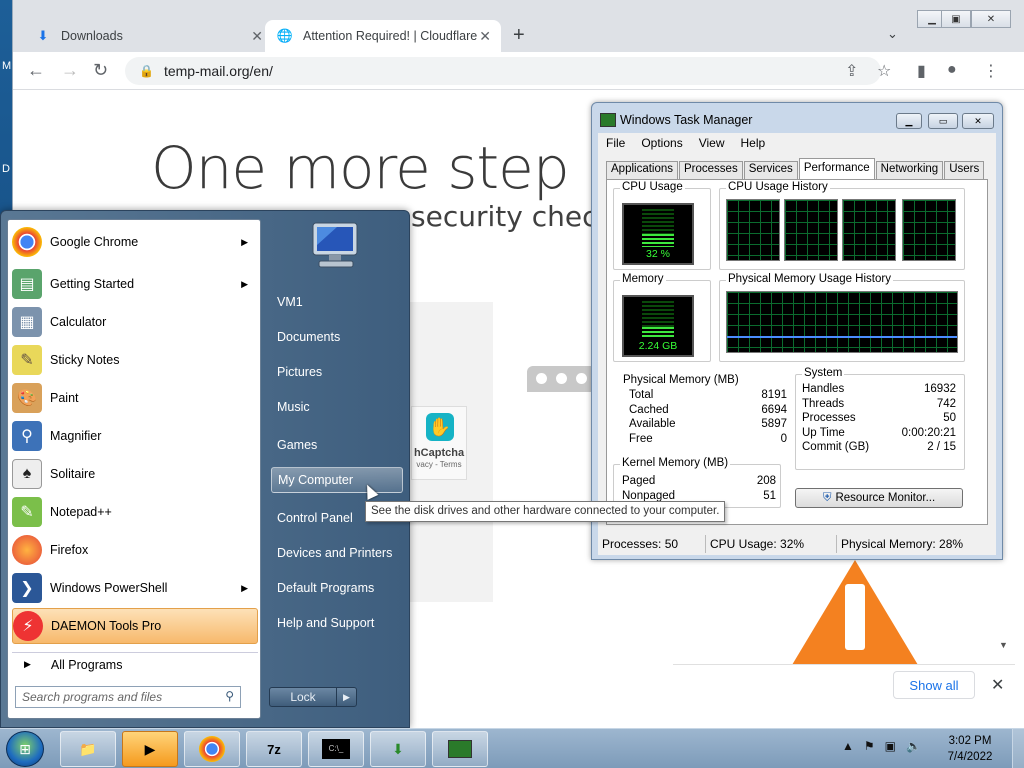  Describe the element at coordinates (711, 170) in the screenshot. I see `tm-tab-processes: Processes` at that location.